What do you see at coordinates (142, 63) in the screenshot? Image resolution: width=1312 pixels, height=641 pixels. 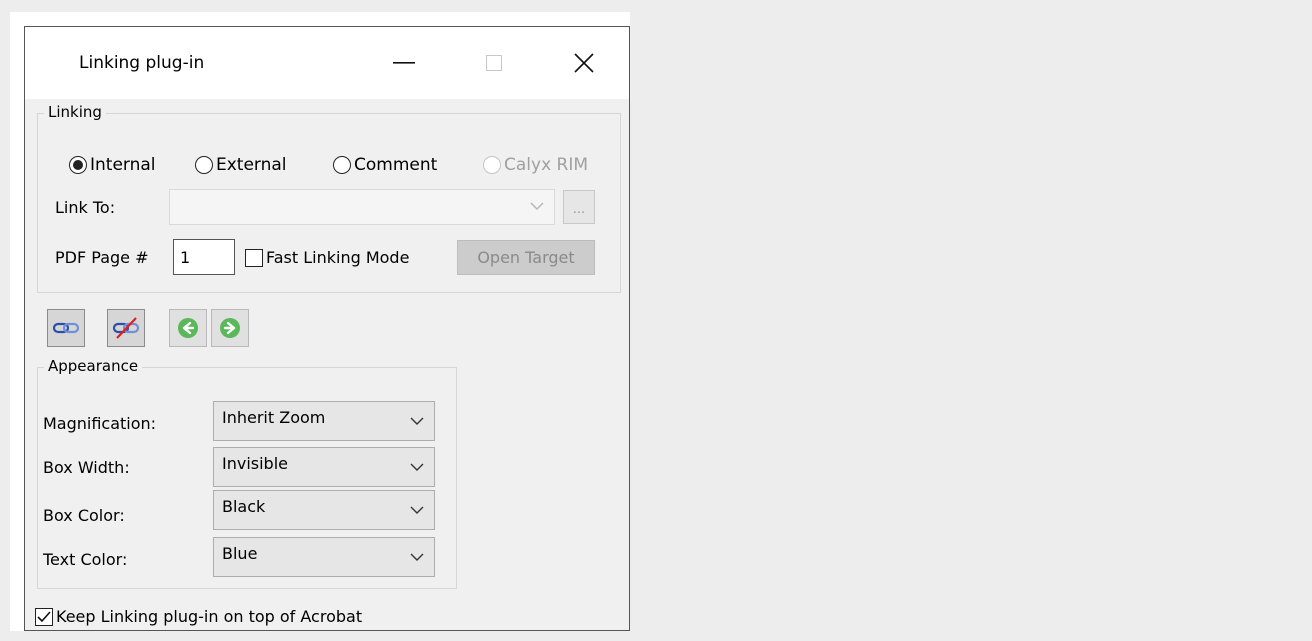 I see `window-title: Linking plug-in` at bounding box center [142, 63].